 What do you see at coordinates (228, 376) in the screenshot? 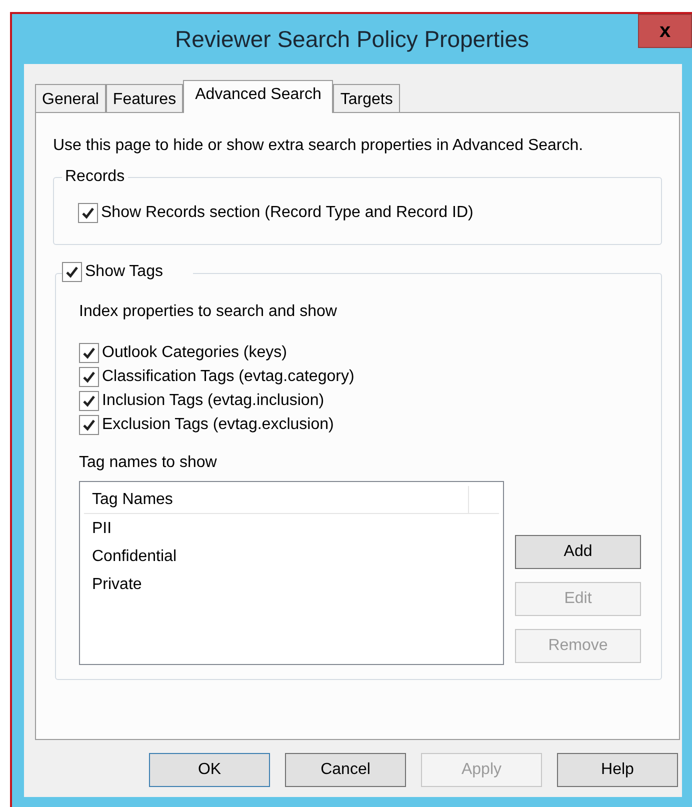
I see `checkbox-label: Classification Tags (evtag.category)` at bounding box center [228, 376].